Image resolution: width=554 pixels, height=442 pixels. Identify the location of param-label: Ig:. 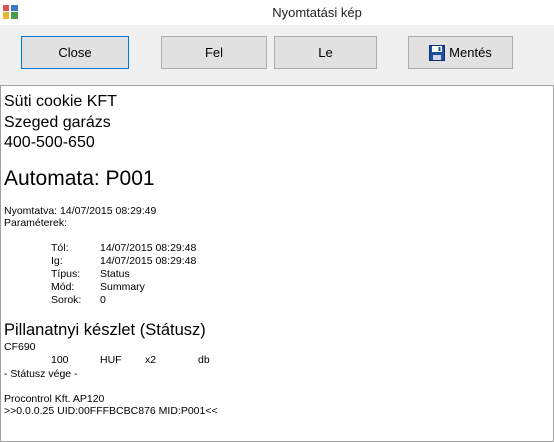
(57, 261).